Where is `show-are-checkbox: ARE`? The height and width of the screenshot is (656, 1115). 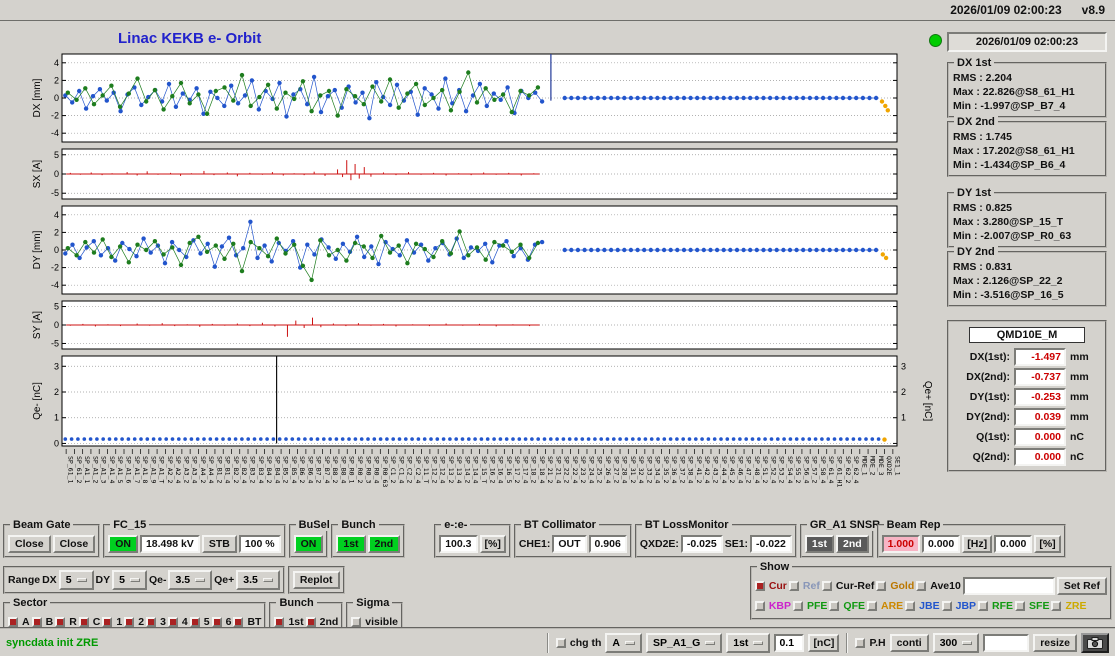 show-are-checkbox: ARE is located at coordinates (885, 606).